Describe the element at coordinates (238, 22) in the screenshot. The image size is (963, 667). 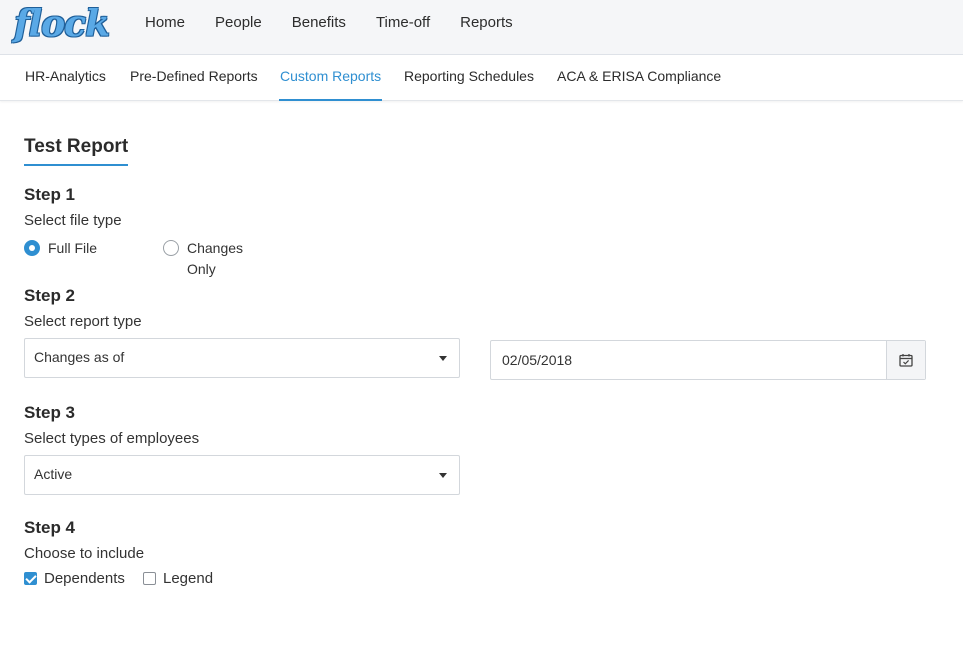
I see `nav-people: People` at that location.